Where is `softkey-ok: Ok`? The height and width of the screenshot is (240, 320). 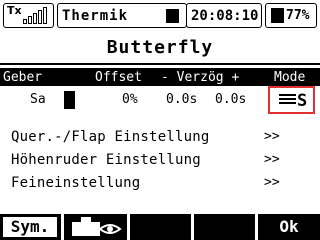
softkey-ok: Ok is located at coordinates (289, 227).